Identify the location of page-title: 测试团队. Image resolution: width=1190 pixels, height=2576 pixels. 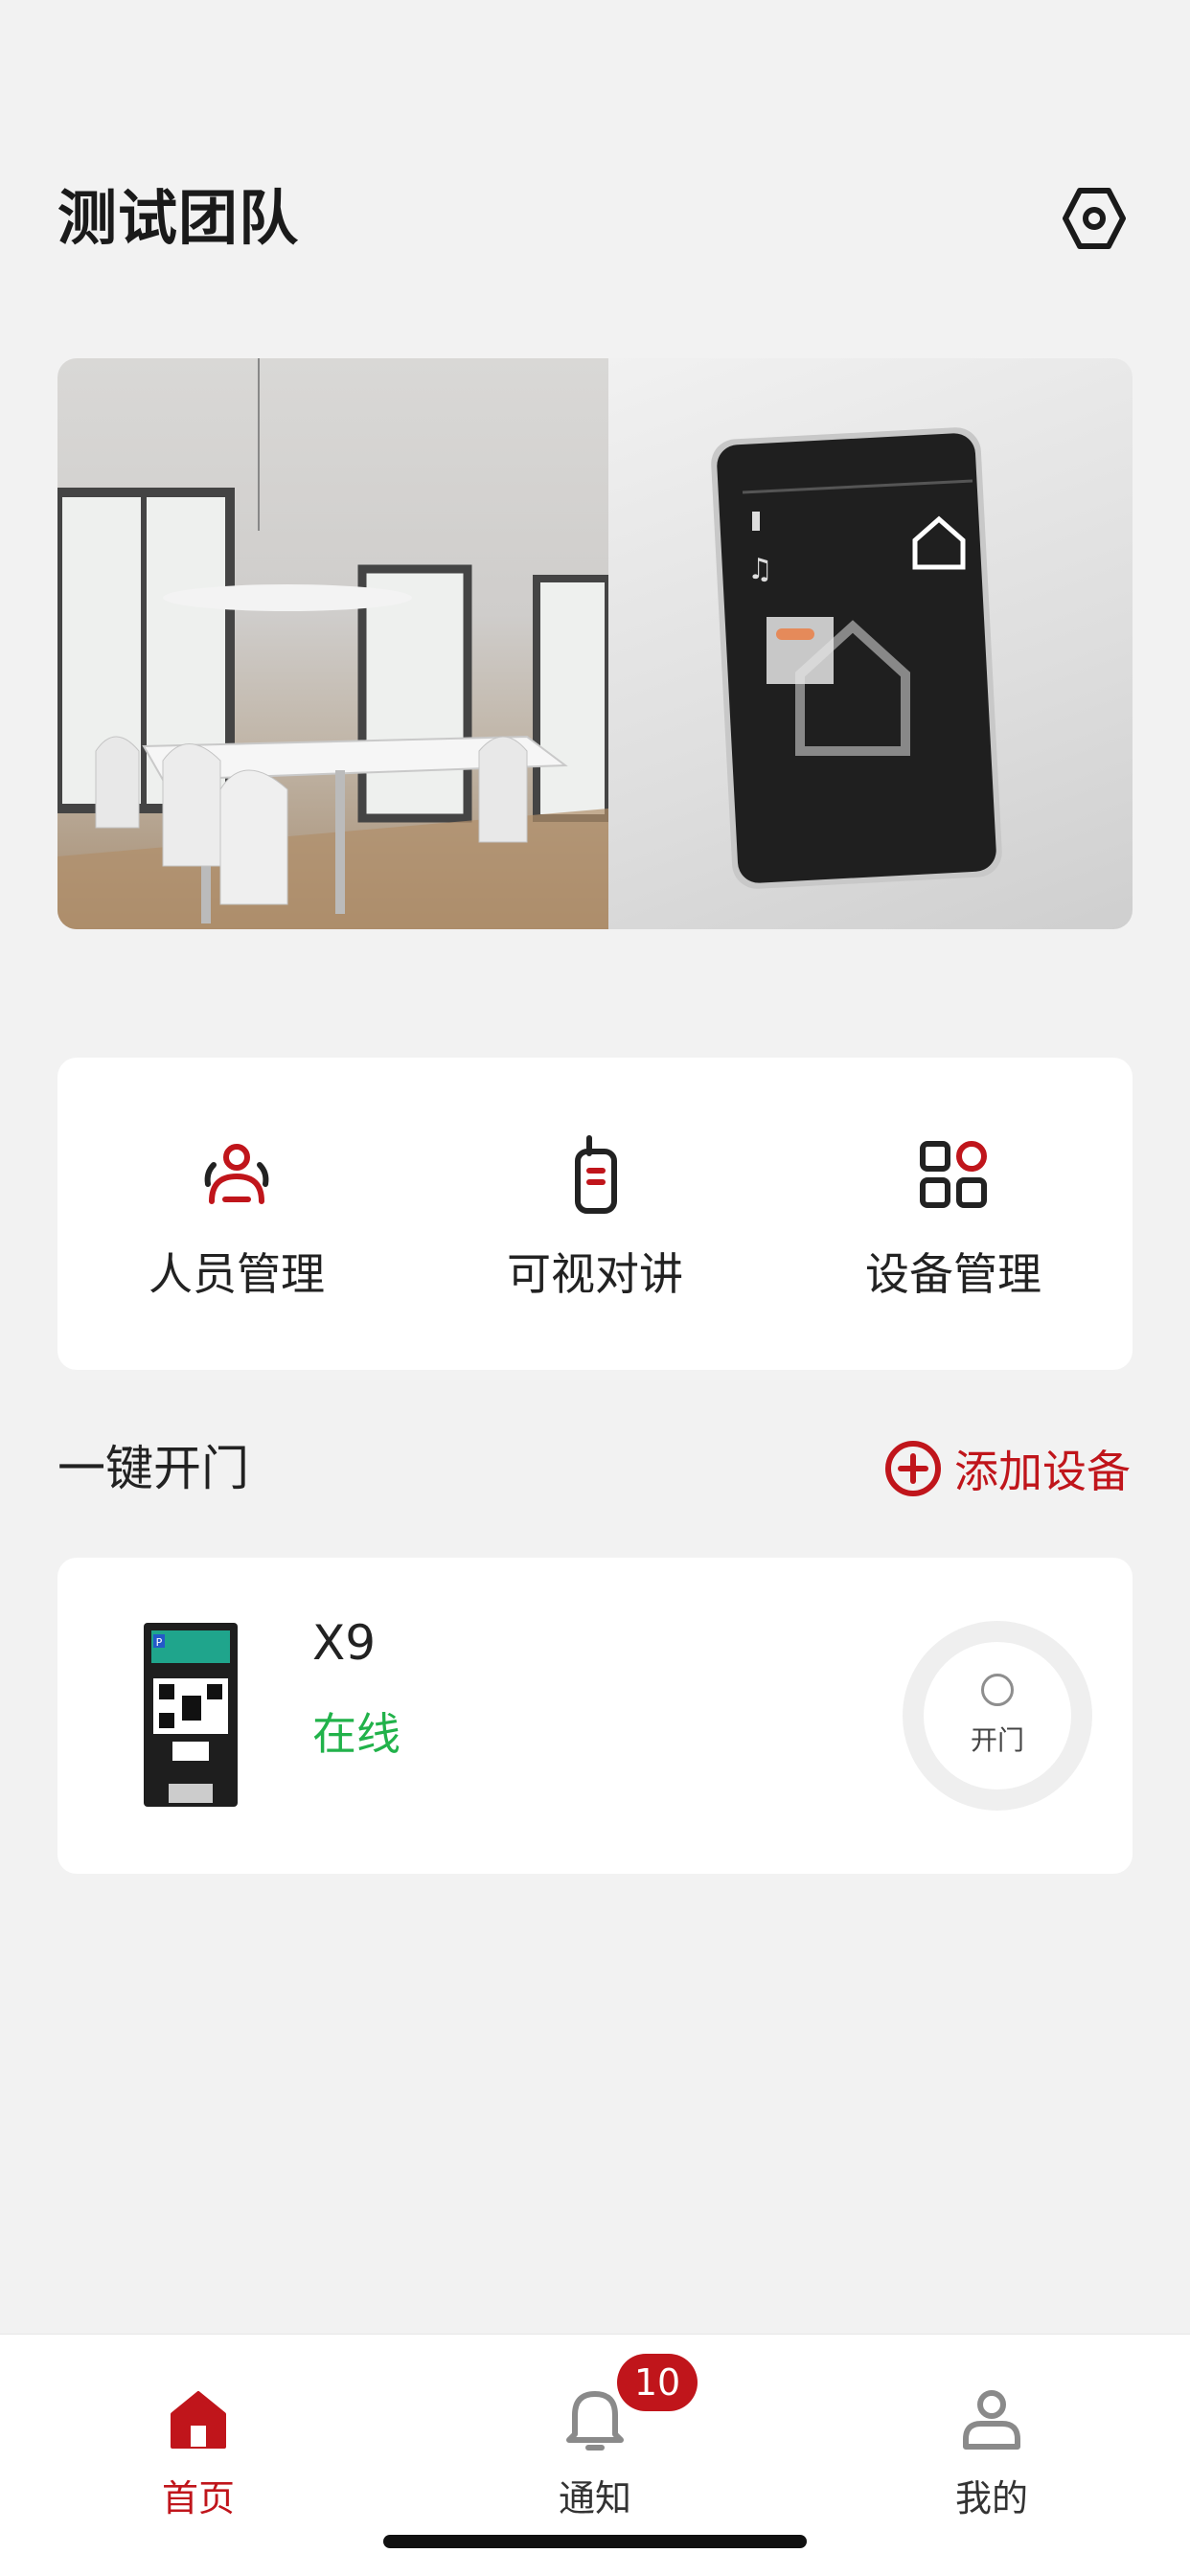
(179, 218).